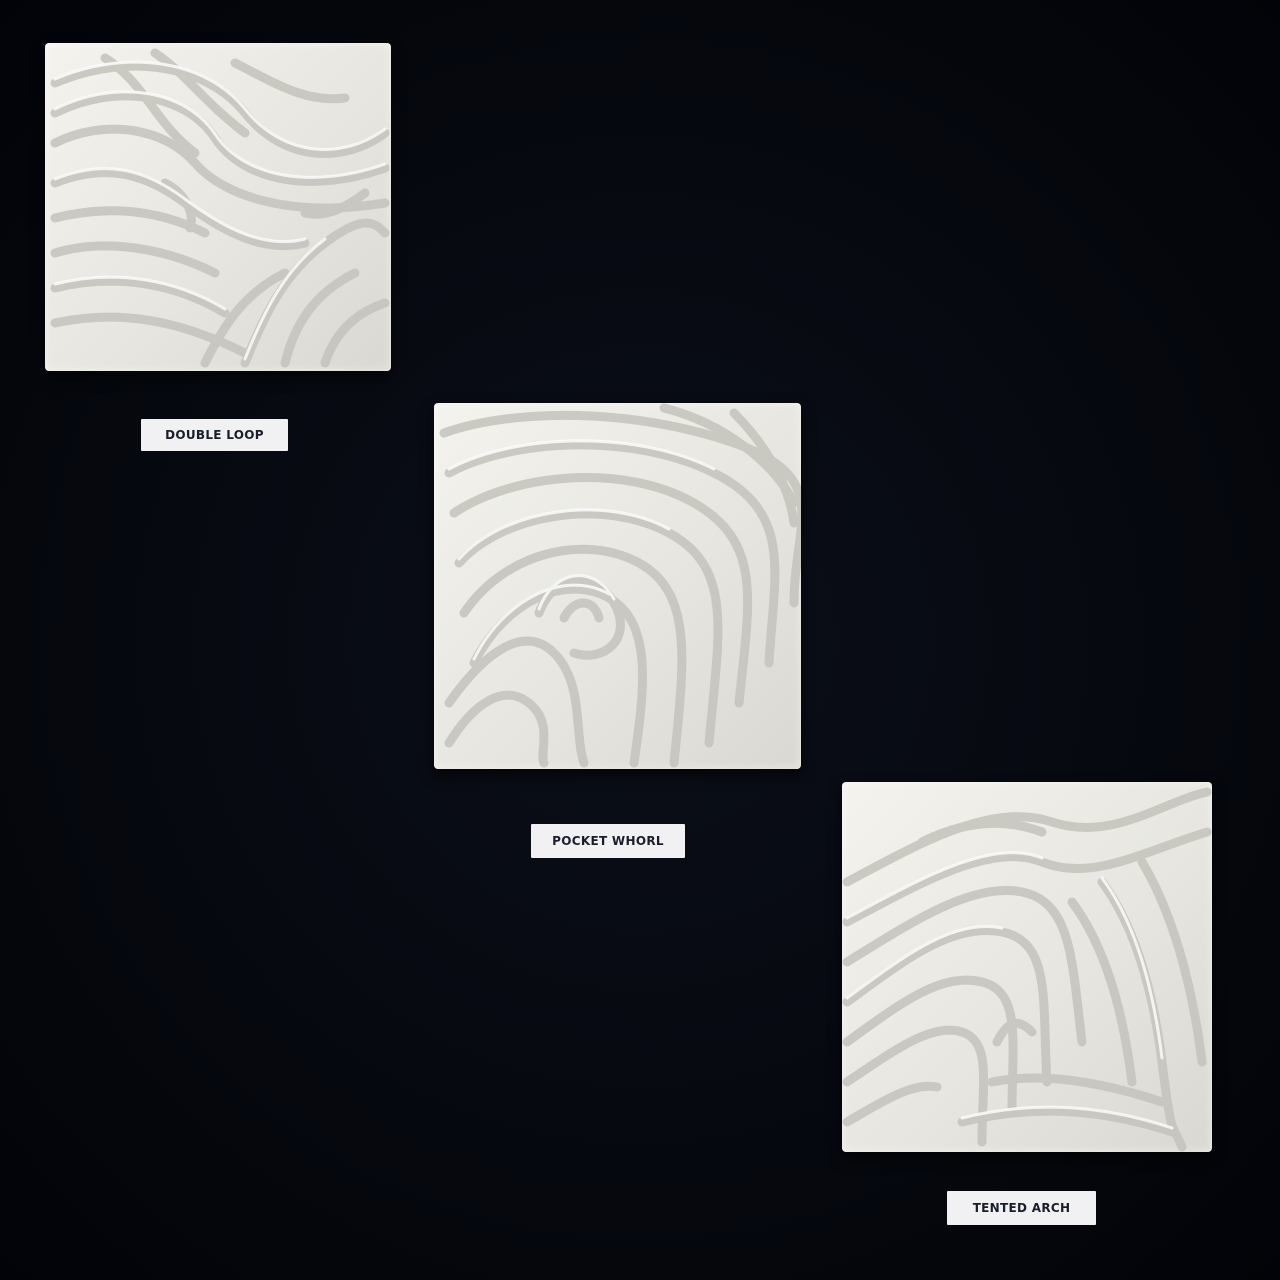  What do you see at coordinates (214, 435) in the screenshot?
I see `artwork-label-double-loop: DOUBLE LOOP` at bounding box center [214, 435].